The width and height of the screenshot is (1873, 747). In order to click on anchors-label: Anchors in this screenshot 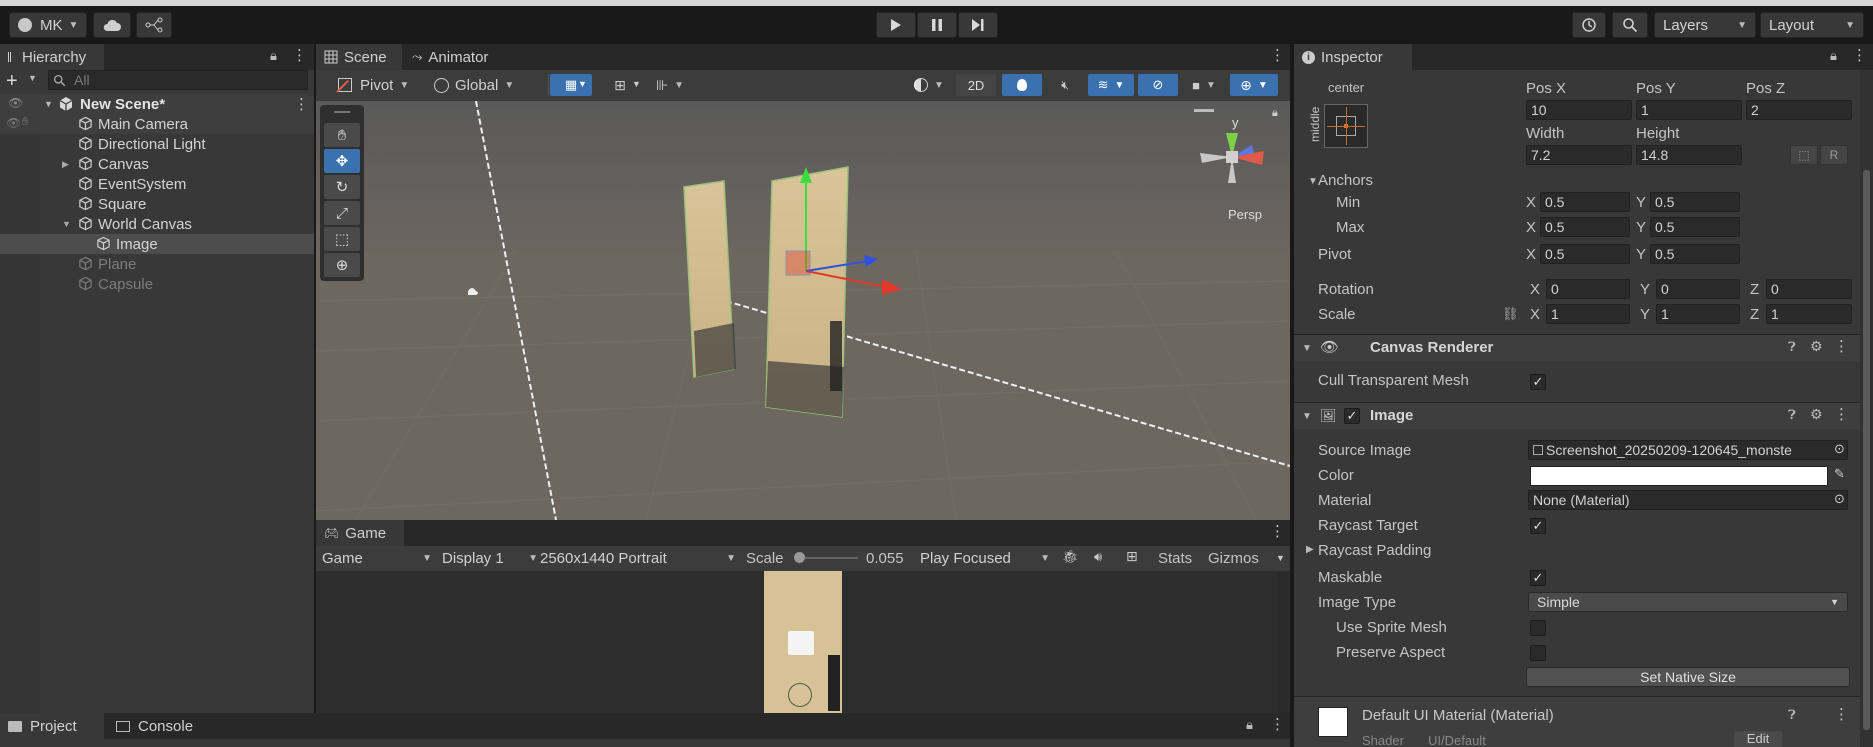, I will do `click(1345, 180)`.